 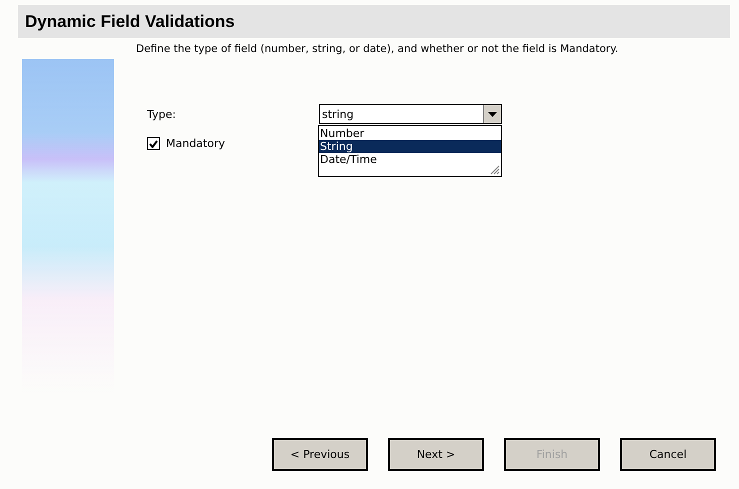 I want to click on wizard-button: < Previous, so click(x=320, y=454).